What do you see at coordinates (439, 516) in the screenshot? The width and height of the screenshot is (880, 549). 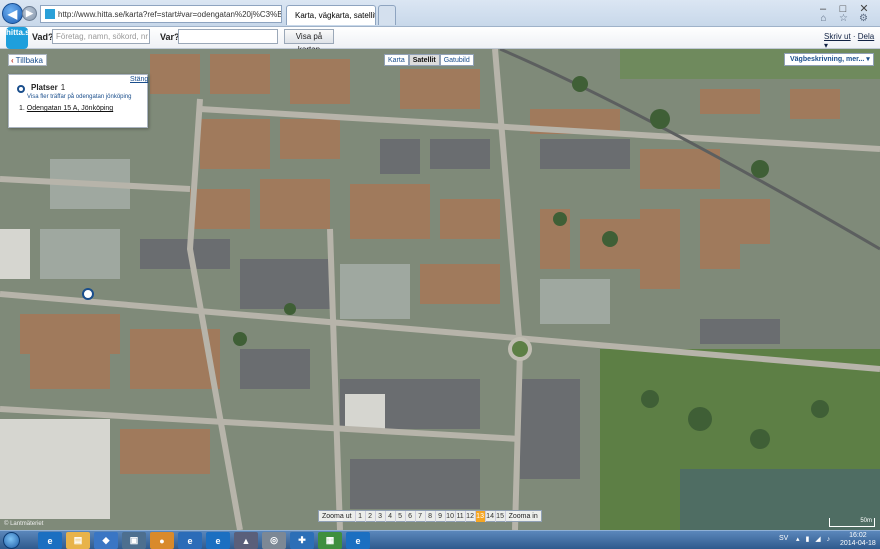 I see `zoom-level-9: 9` at bounding box center [439, 516].